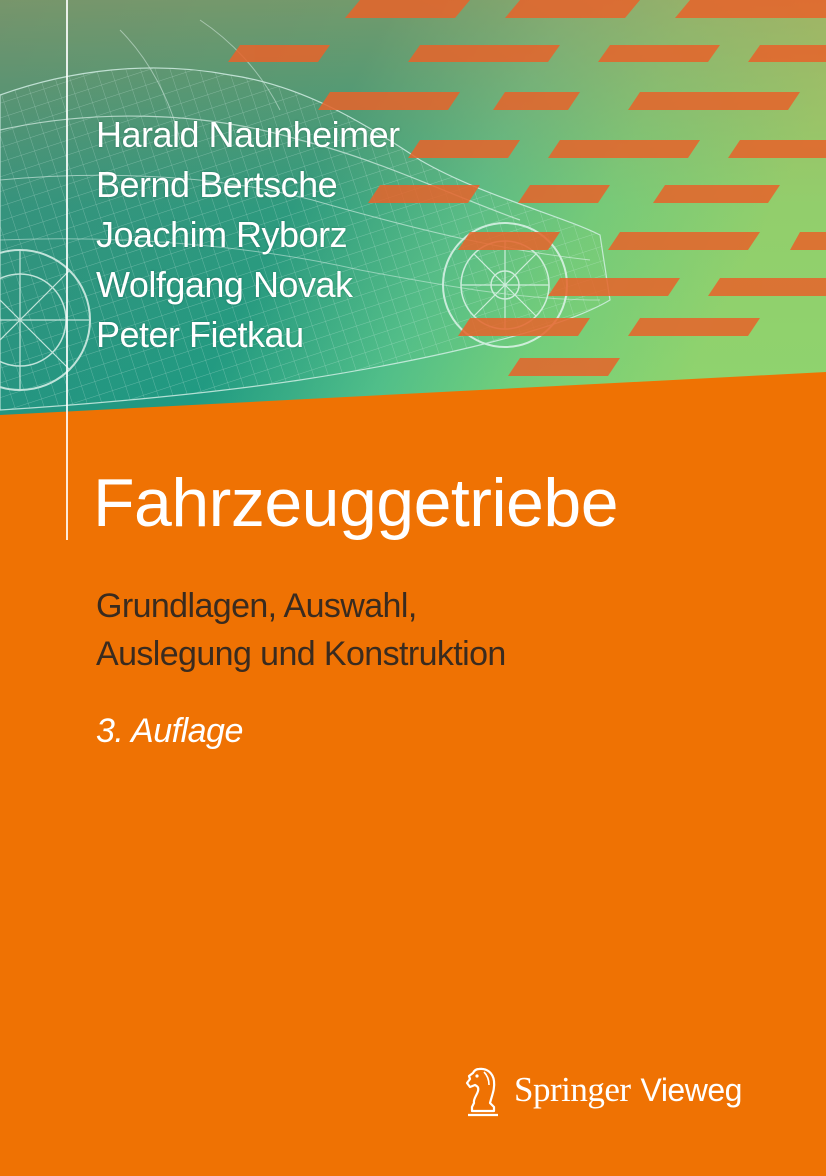 The height and width of the screenshot is (1176, 826). Describe the element at coordinates (481, 1092) in the screenshot. I see `chess-knight-logo-icon` at that location.